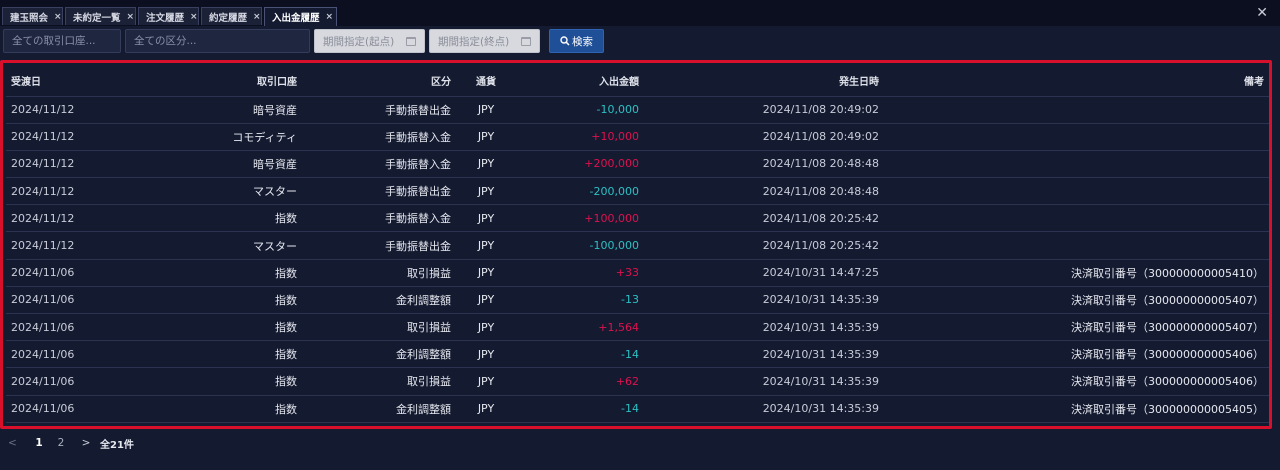 The image size is (1280, 470). What do you see at coordinates (296, 18) in the screenshot?
I see `tab-label: 入出金履歴` at bounding box center [296, 18].